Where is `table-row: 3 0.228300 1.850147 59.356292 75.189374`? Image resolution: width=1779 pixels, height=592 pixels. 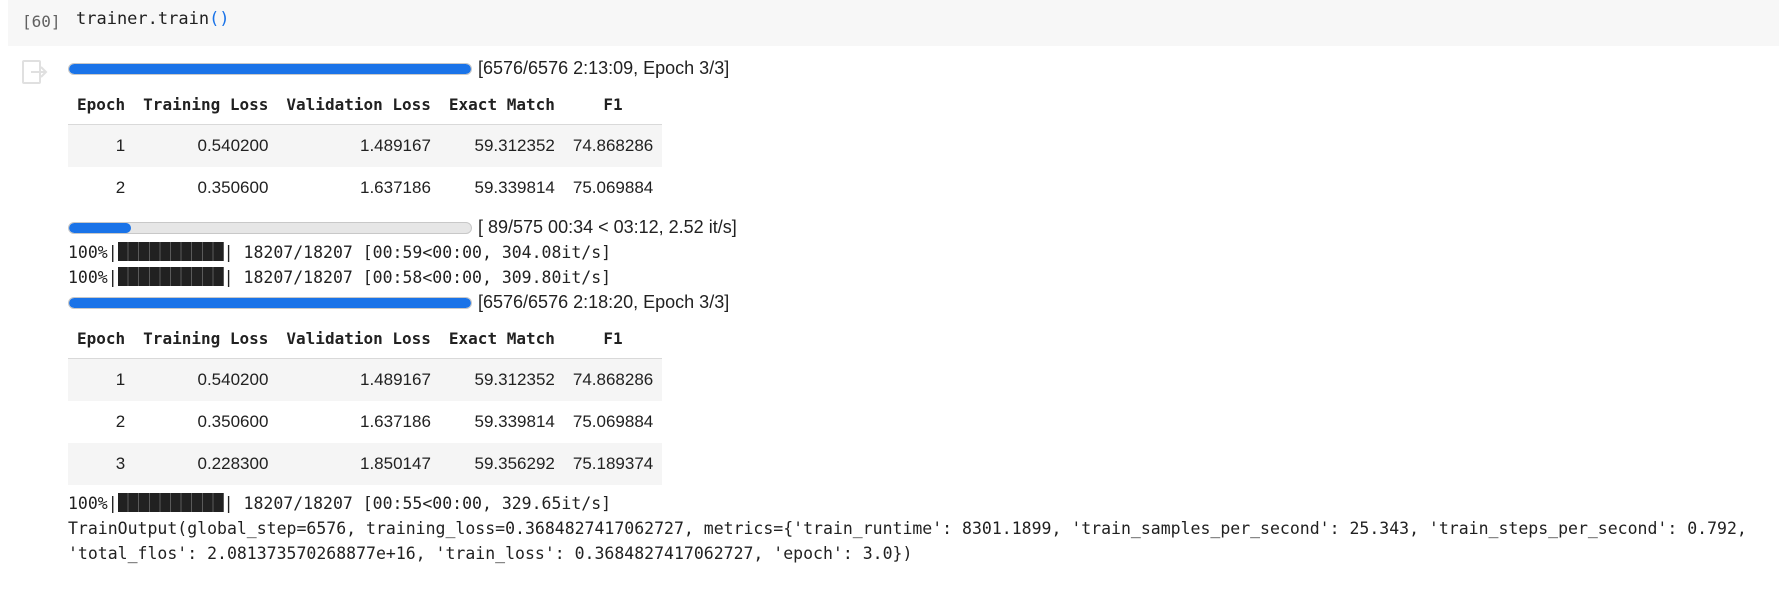 table-row: 3 0.228300 1.850147 59.356292 75.189374 is located at coordinates (365, 464).